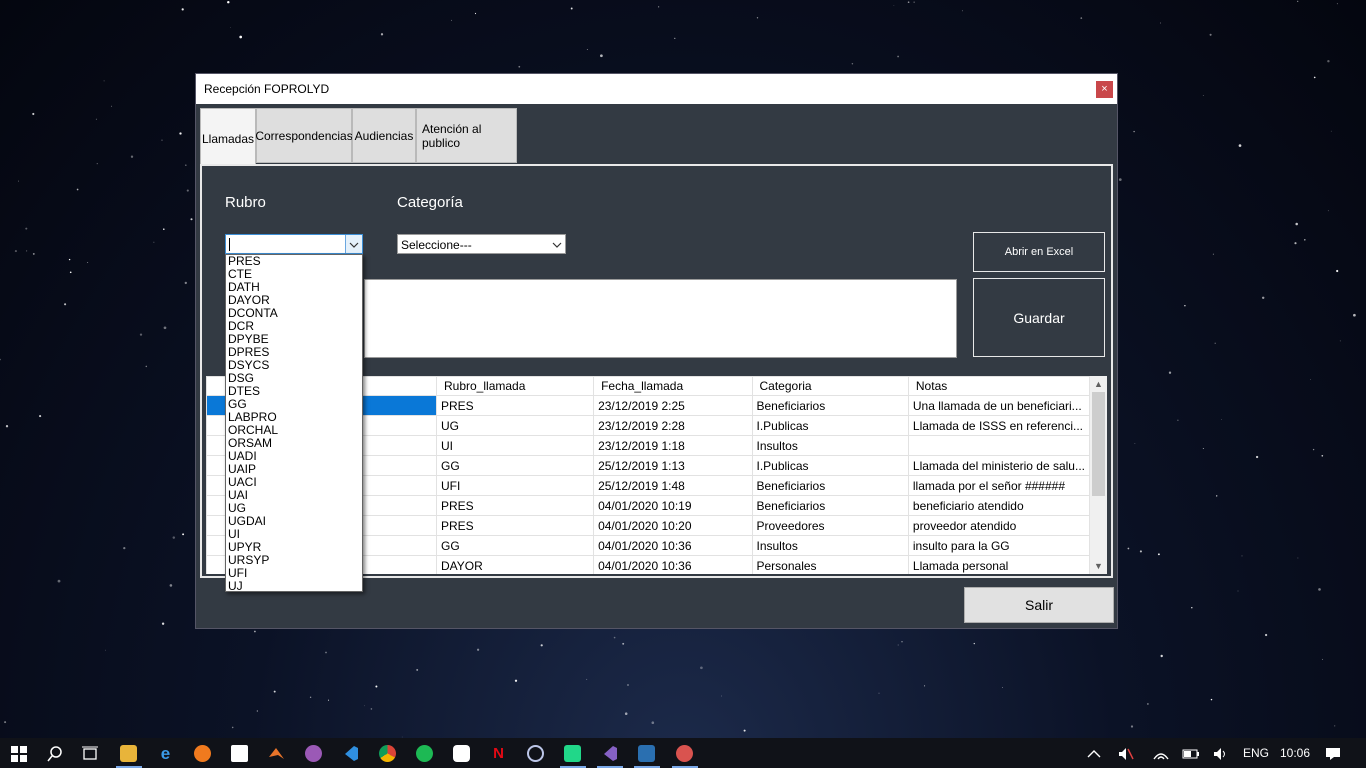 Image resolution: width=1366 pixels, height=768 pixels. What do you see at coordinates (1221, 753) in the screenshot?
I see `speaker-icon` at bounding box center [1221, 753].